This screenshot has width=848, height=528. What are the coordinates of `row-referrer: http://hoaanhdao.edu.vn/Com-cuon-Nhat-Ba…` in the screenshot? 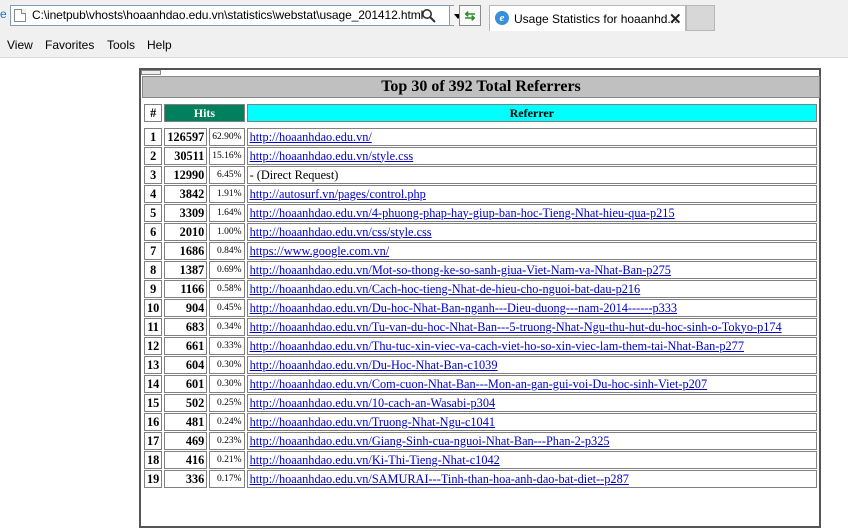 It's located at (531, 384).